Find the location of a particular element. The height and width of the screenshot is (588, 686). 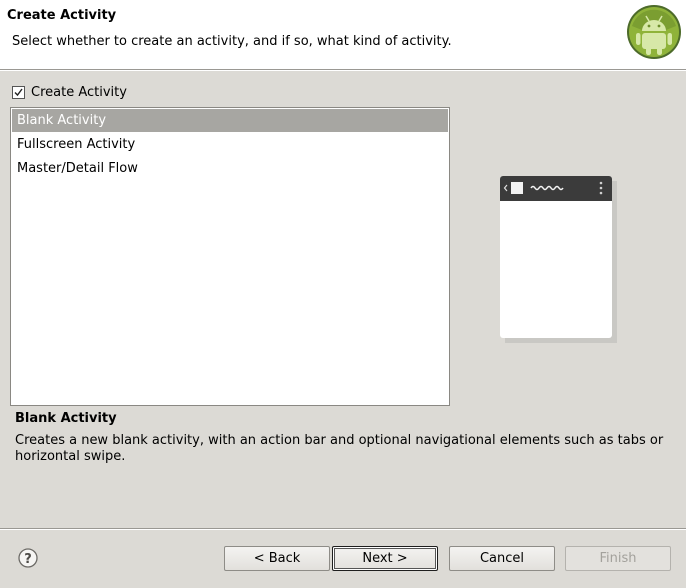

checkmark-icon is located at coordinates (18, 92).